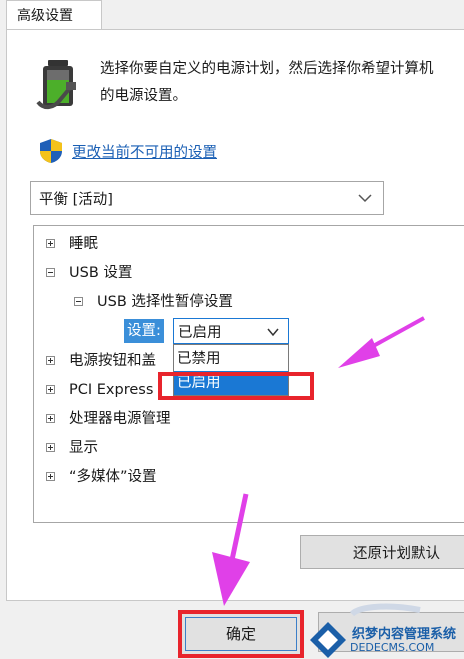 This screenshot has height=659, width=464. I want to click on tab-advanced-settings: 高级设置, so click(54, 15).